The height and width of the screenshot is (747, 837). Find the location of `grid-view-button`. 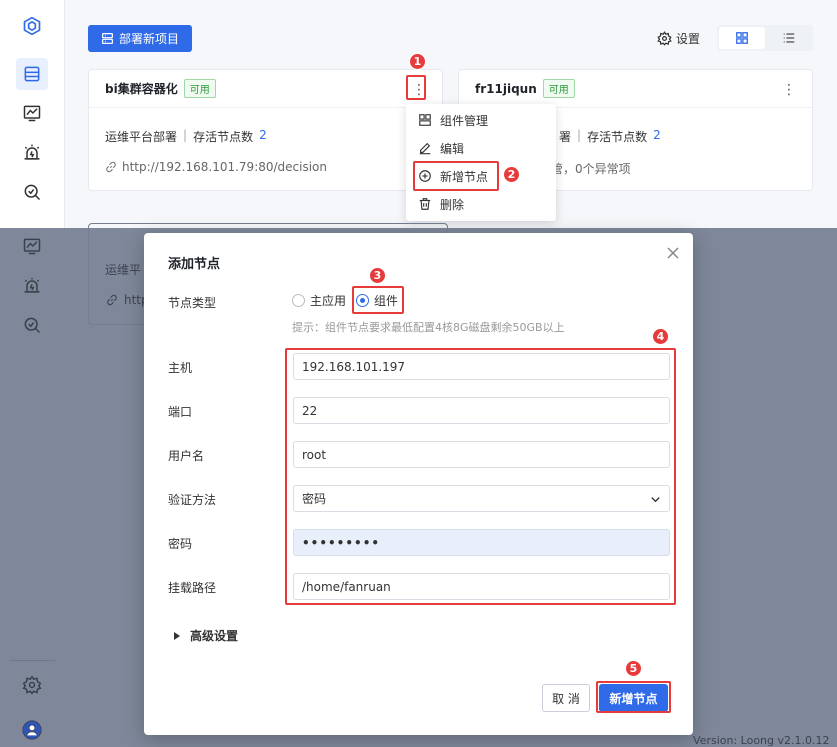

grid-view-button is located at coordinates (742, 38).